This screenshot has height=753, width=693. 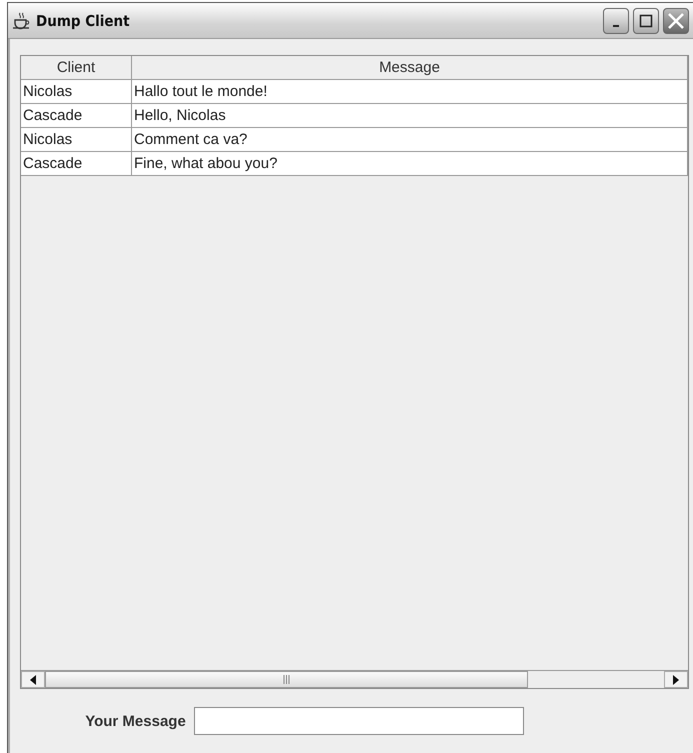 I want to click on maximize-icon, so click(x=646, y=21).